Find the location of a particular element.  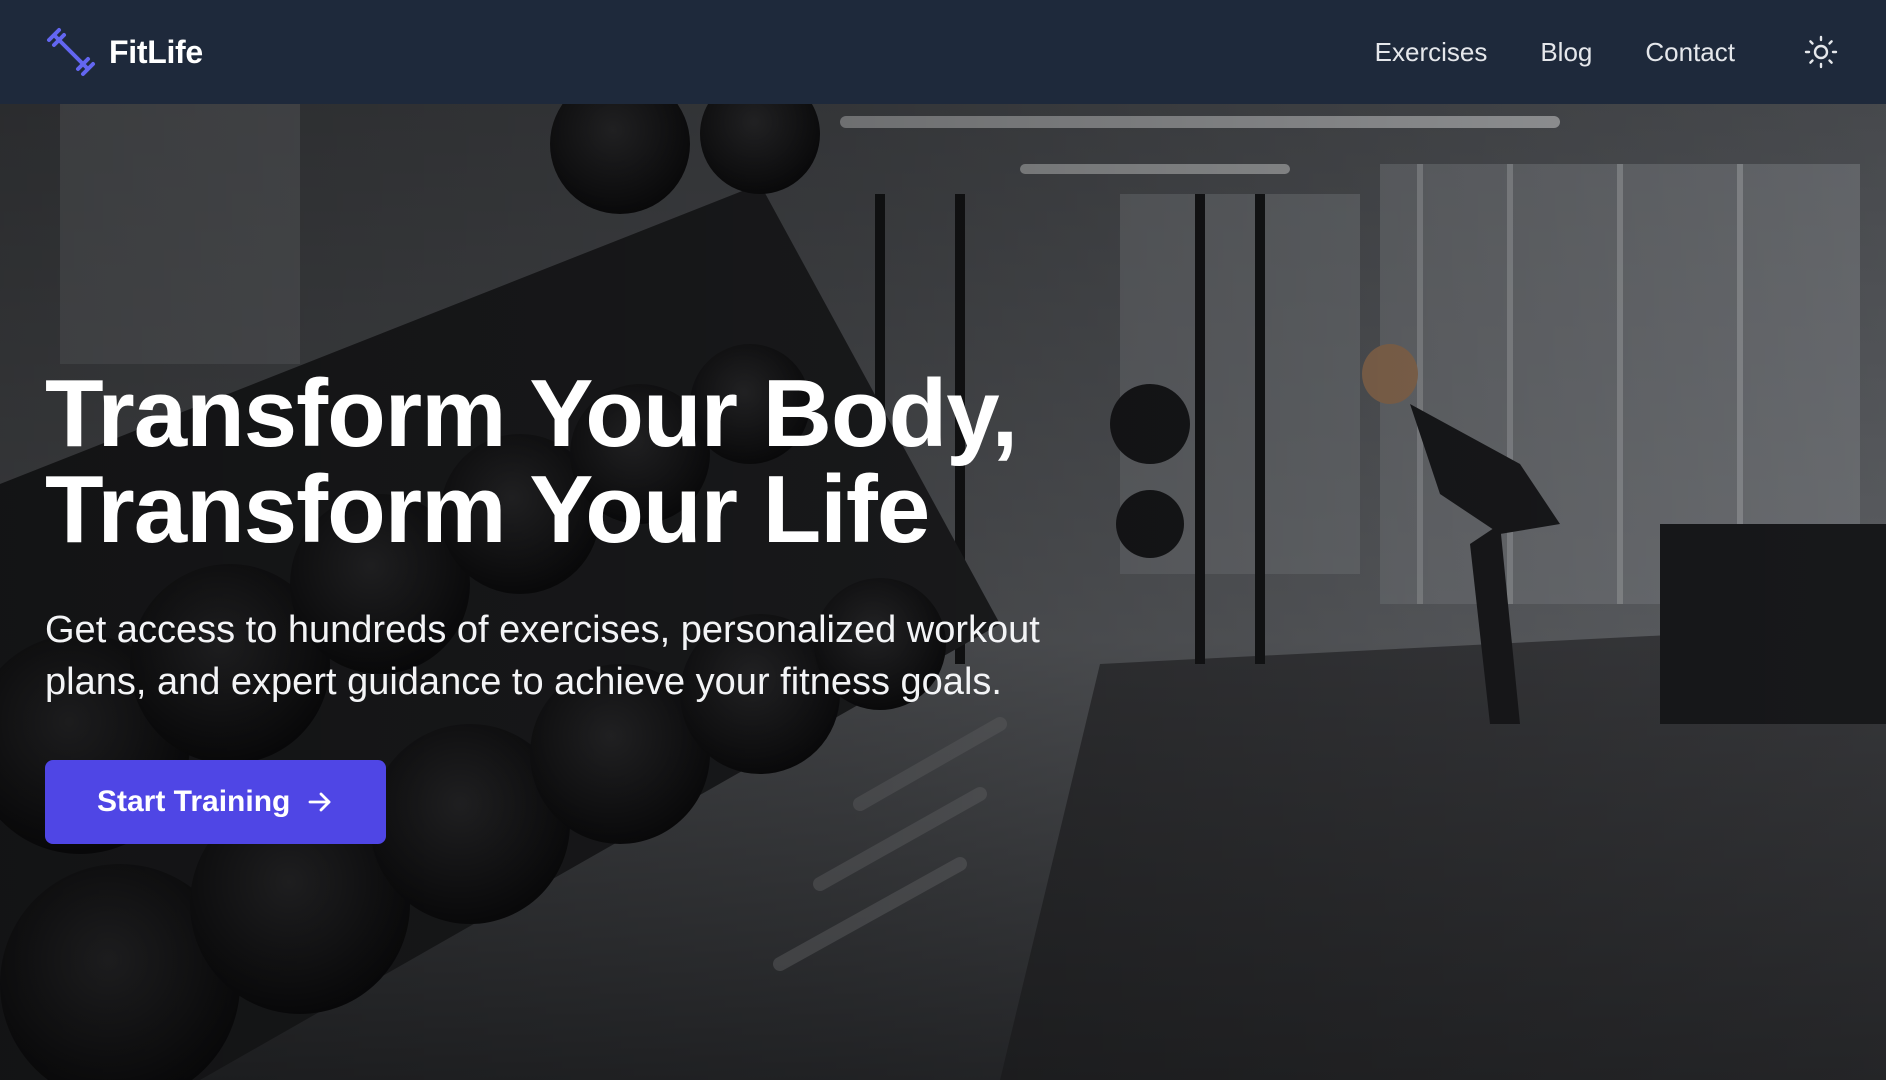

nav-link-blog: Blog is located at coordinates (1566, 52).